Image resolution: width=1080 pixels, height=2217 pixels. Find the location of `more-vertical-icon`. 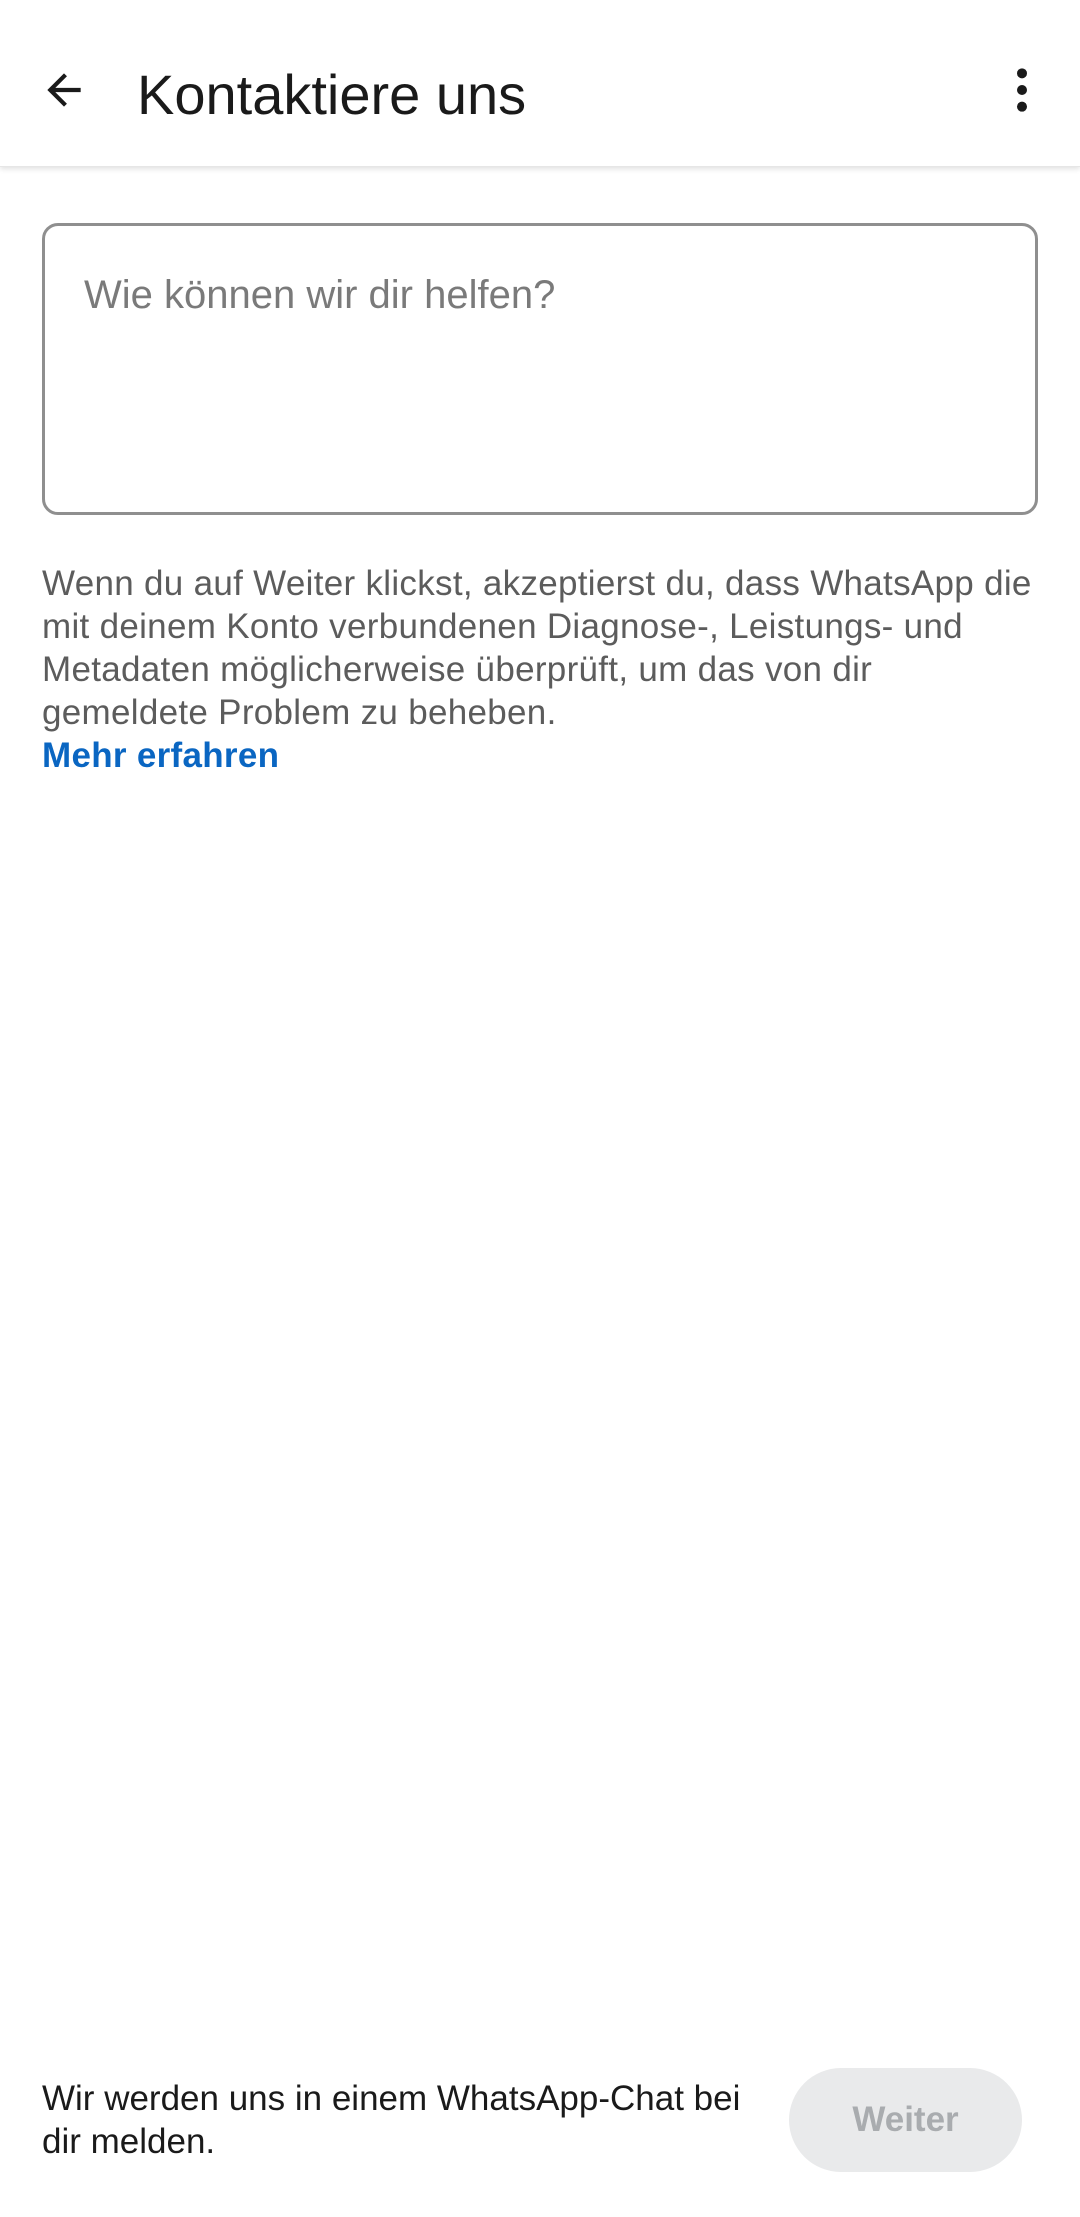

more-vertical-icon is located at coordinates (1022, 90).